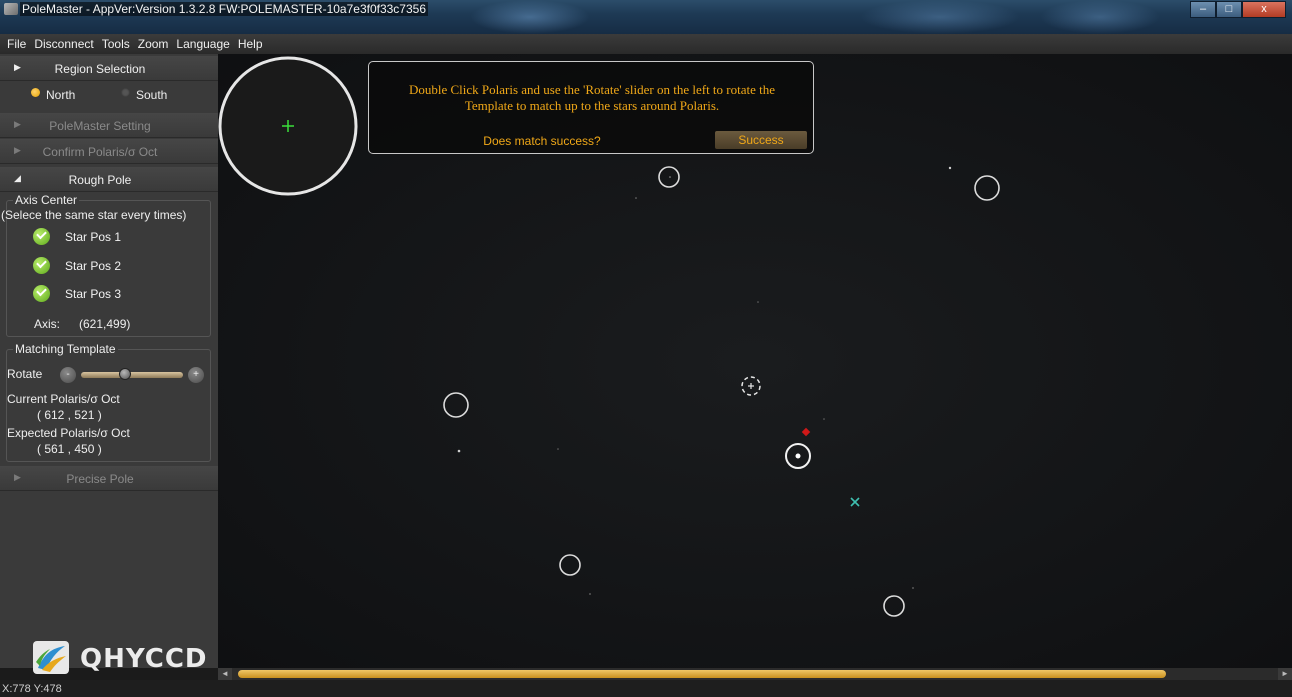 The height and width of the screenshot is (697, 1292). Describe the element at coordinates (93, 294) in the screenshot. I see `star-pos-label: Star Pos 3` at that location.